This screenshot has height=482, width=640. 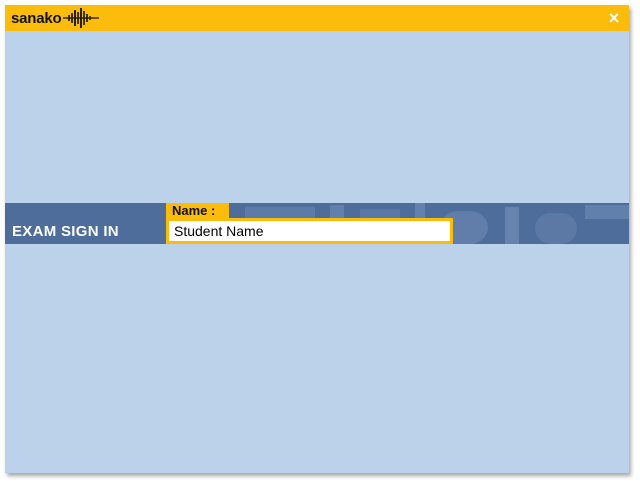 What do you see at coordinates (36, 18) in the screenshot?
I see `logo-text: sanako` at bounding box center [36, 18].